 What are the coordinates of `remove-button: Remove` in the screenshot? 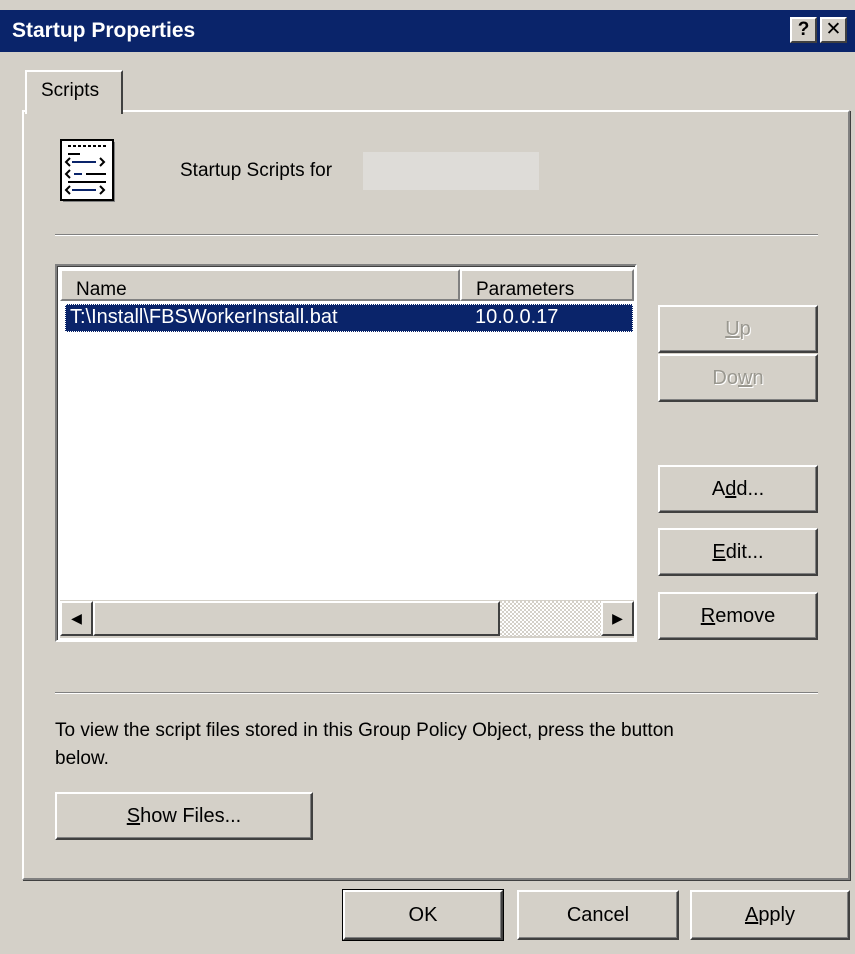 It's located at (738, 616).